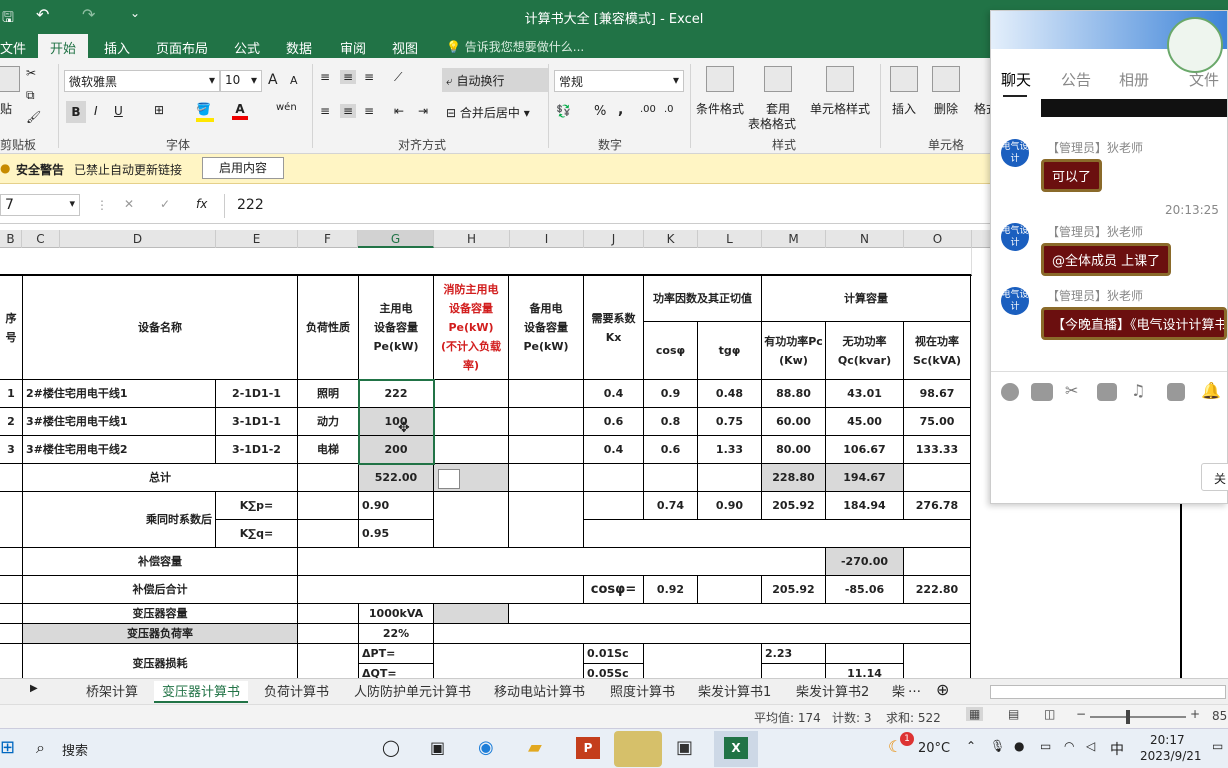 Image resolution: width=1228 pixels, height=768 pixels. Describe the element at coordinates (396, 506) in the screenshot. I see `kp-value: 0.90` at that location.